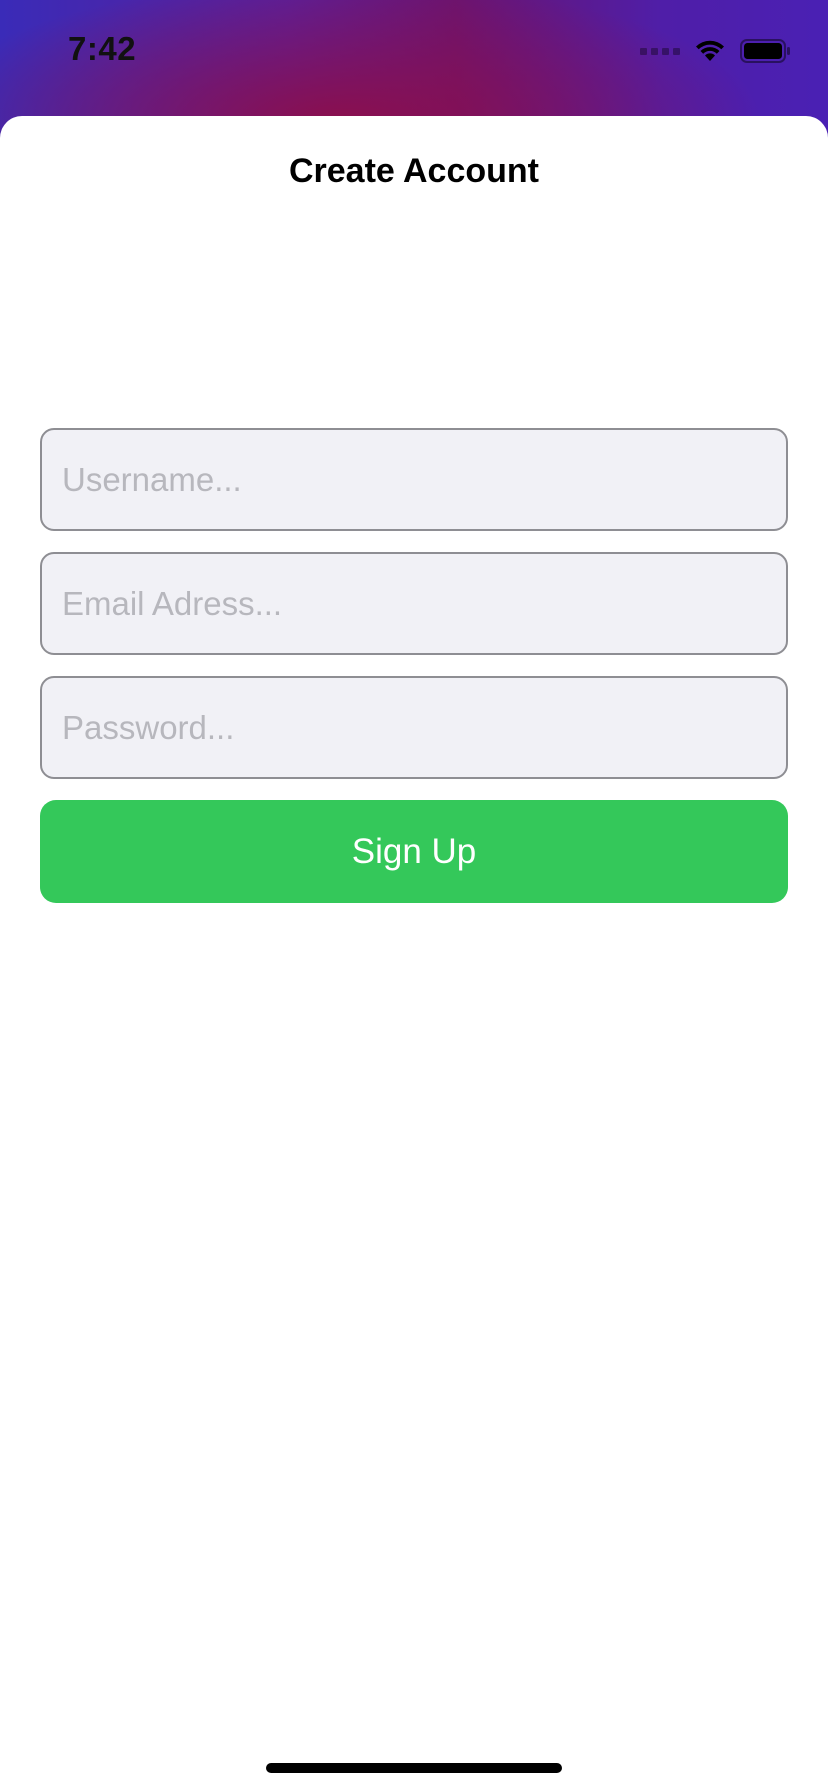 Image resolution: width=828 pixels, height=1792 pixels. I want to click on sheet-title: Create Account, so click(414, 171).